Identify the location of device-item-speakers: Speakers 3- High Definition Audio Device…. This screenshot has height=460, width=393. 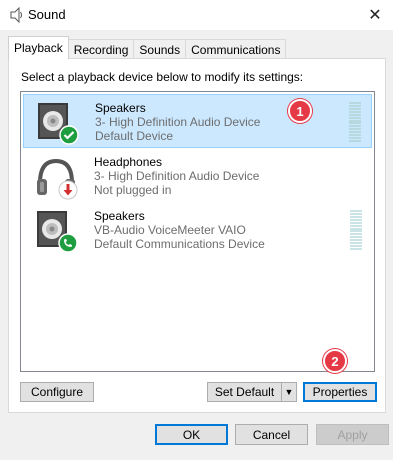
(197, 121).